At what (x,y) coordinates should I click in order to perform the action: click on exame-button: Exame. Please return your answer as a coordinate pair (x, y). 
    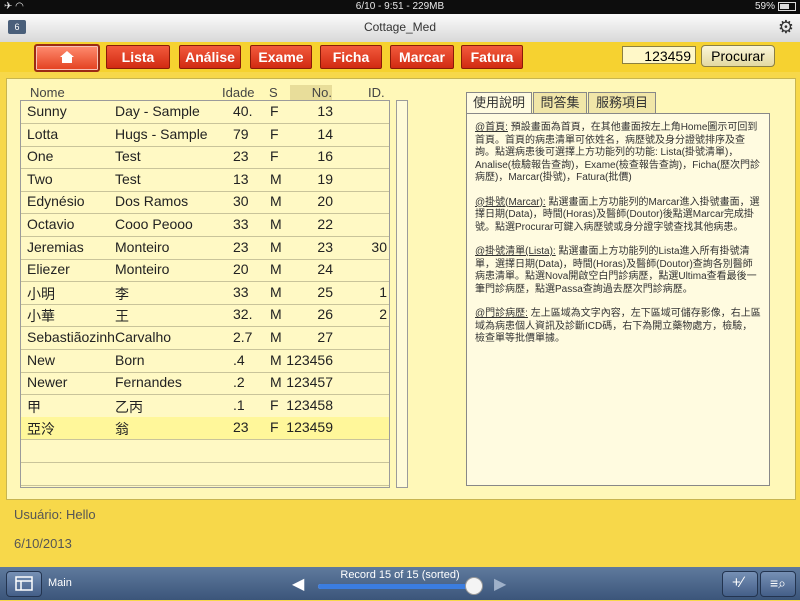
    Looking at the image, I should click on (281, 57).